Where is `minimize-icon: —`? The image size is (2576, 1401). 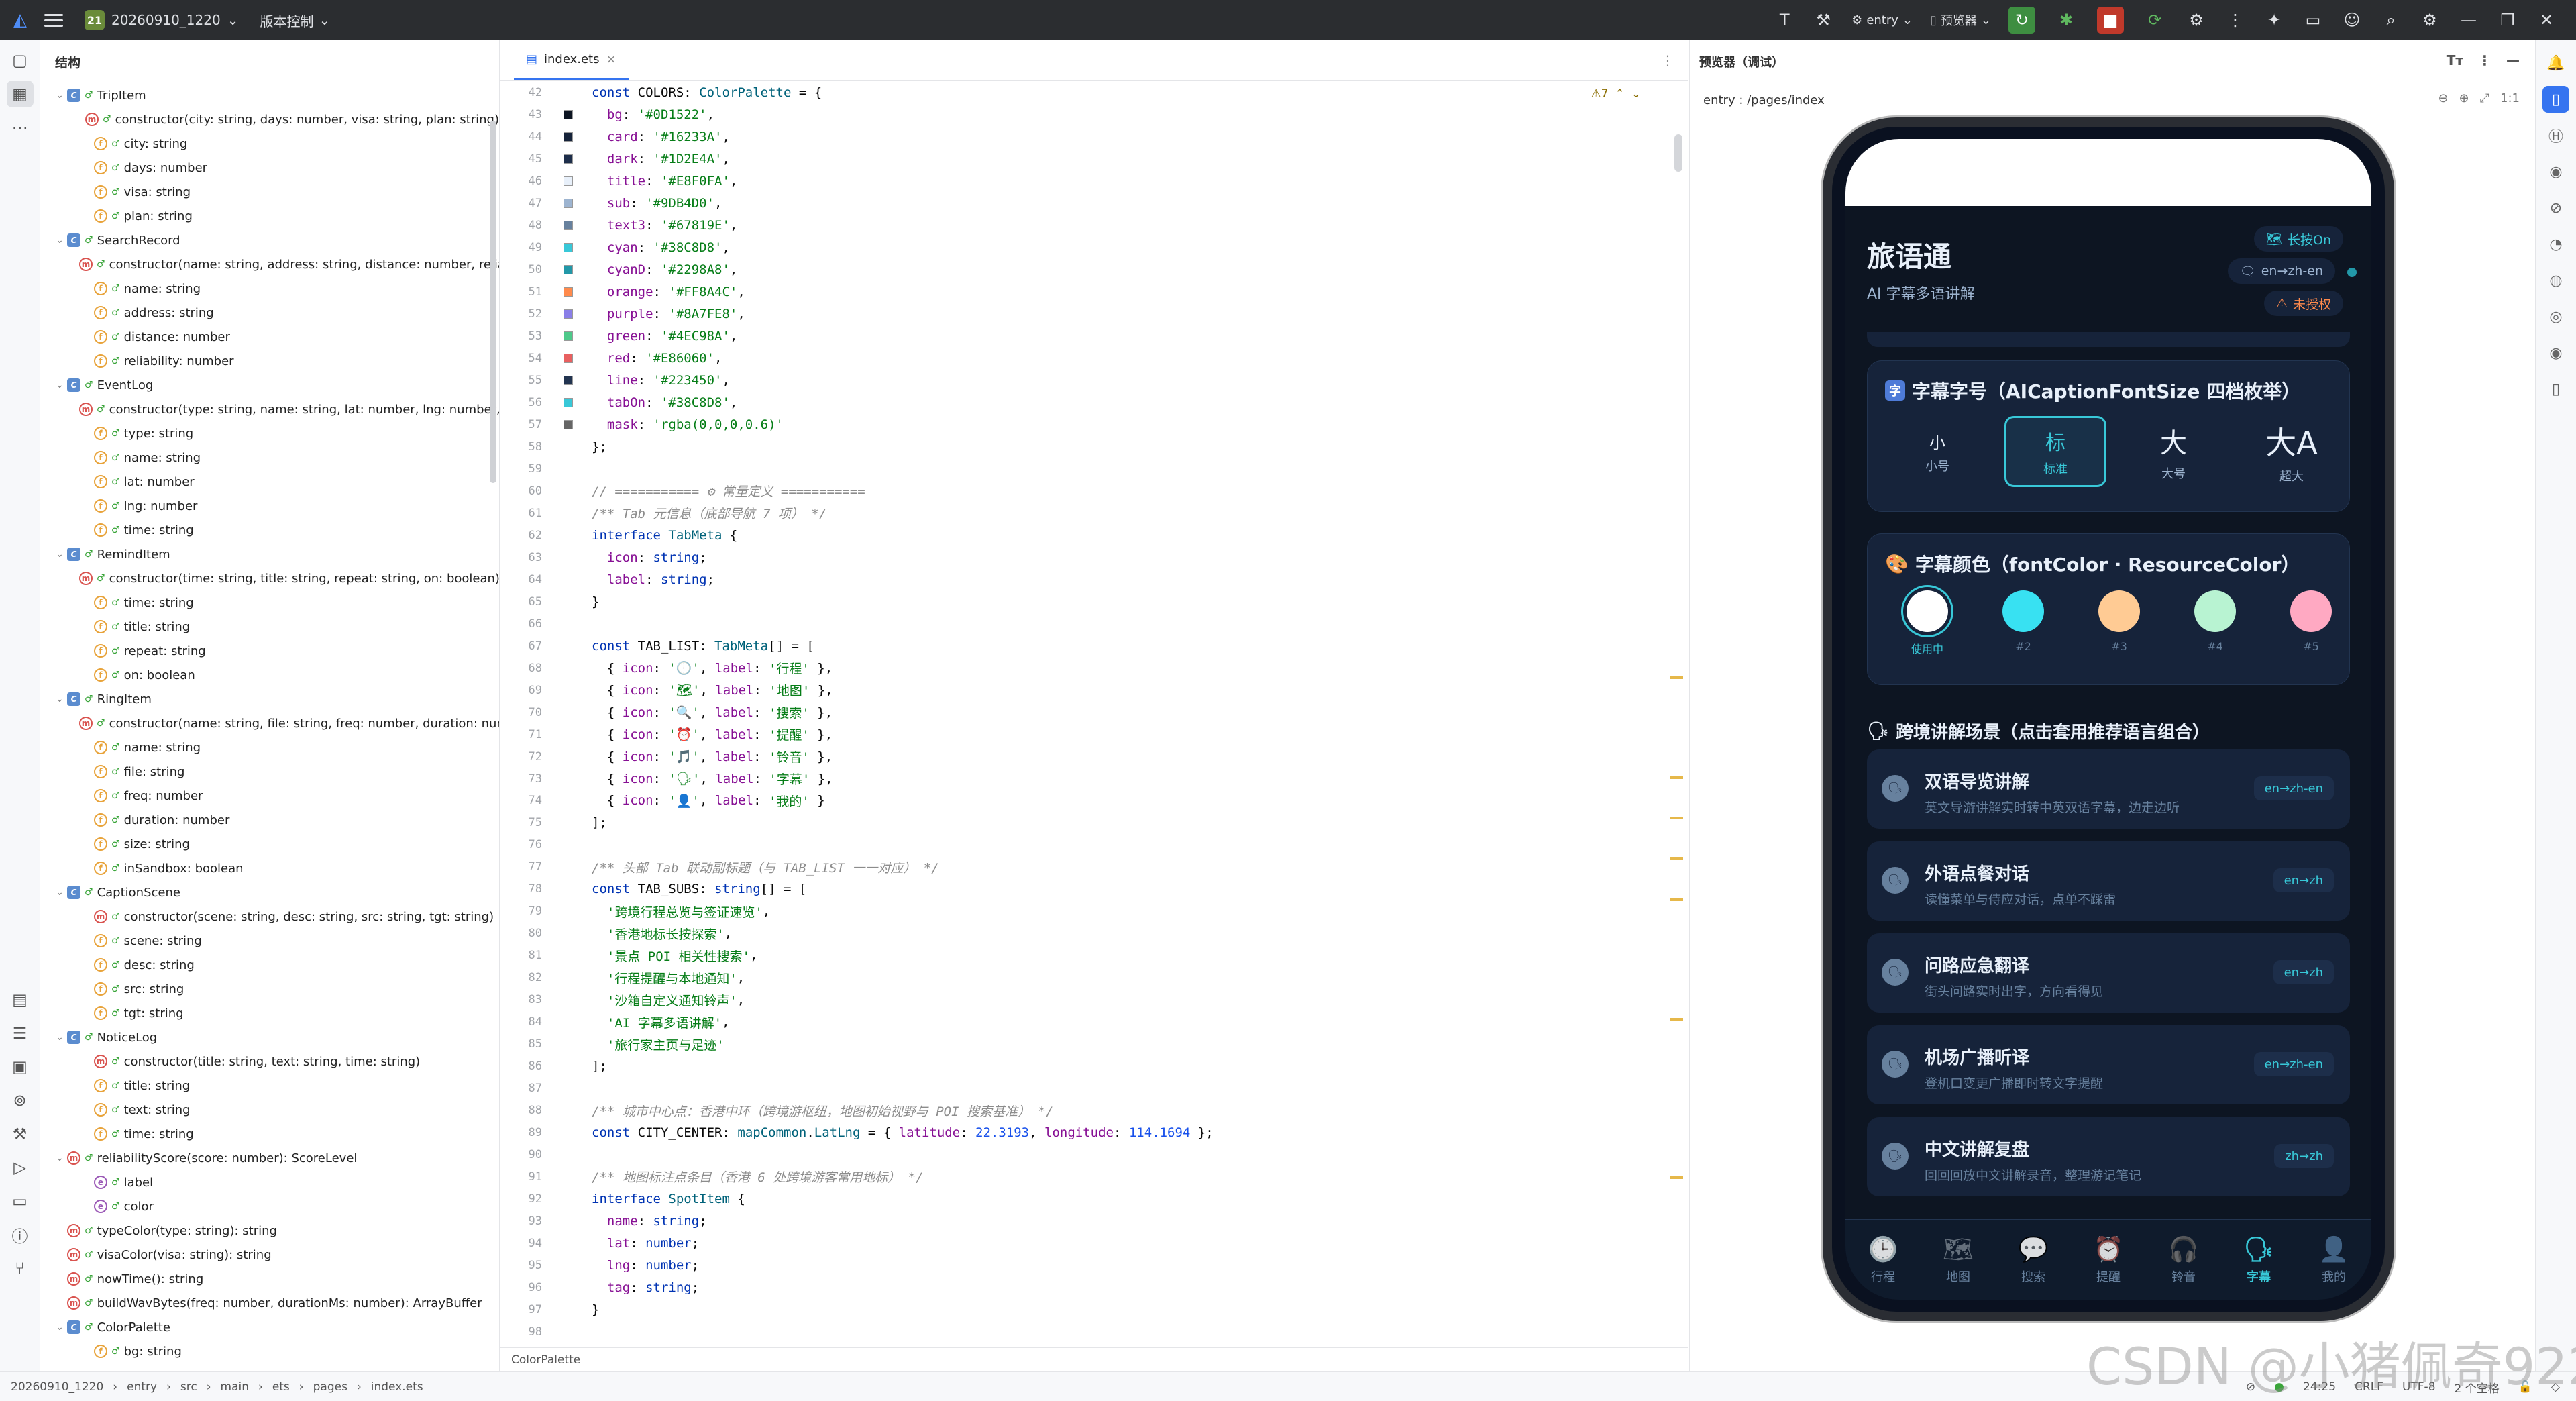 minimize-icon: — is located at coordinates (2468, 20).